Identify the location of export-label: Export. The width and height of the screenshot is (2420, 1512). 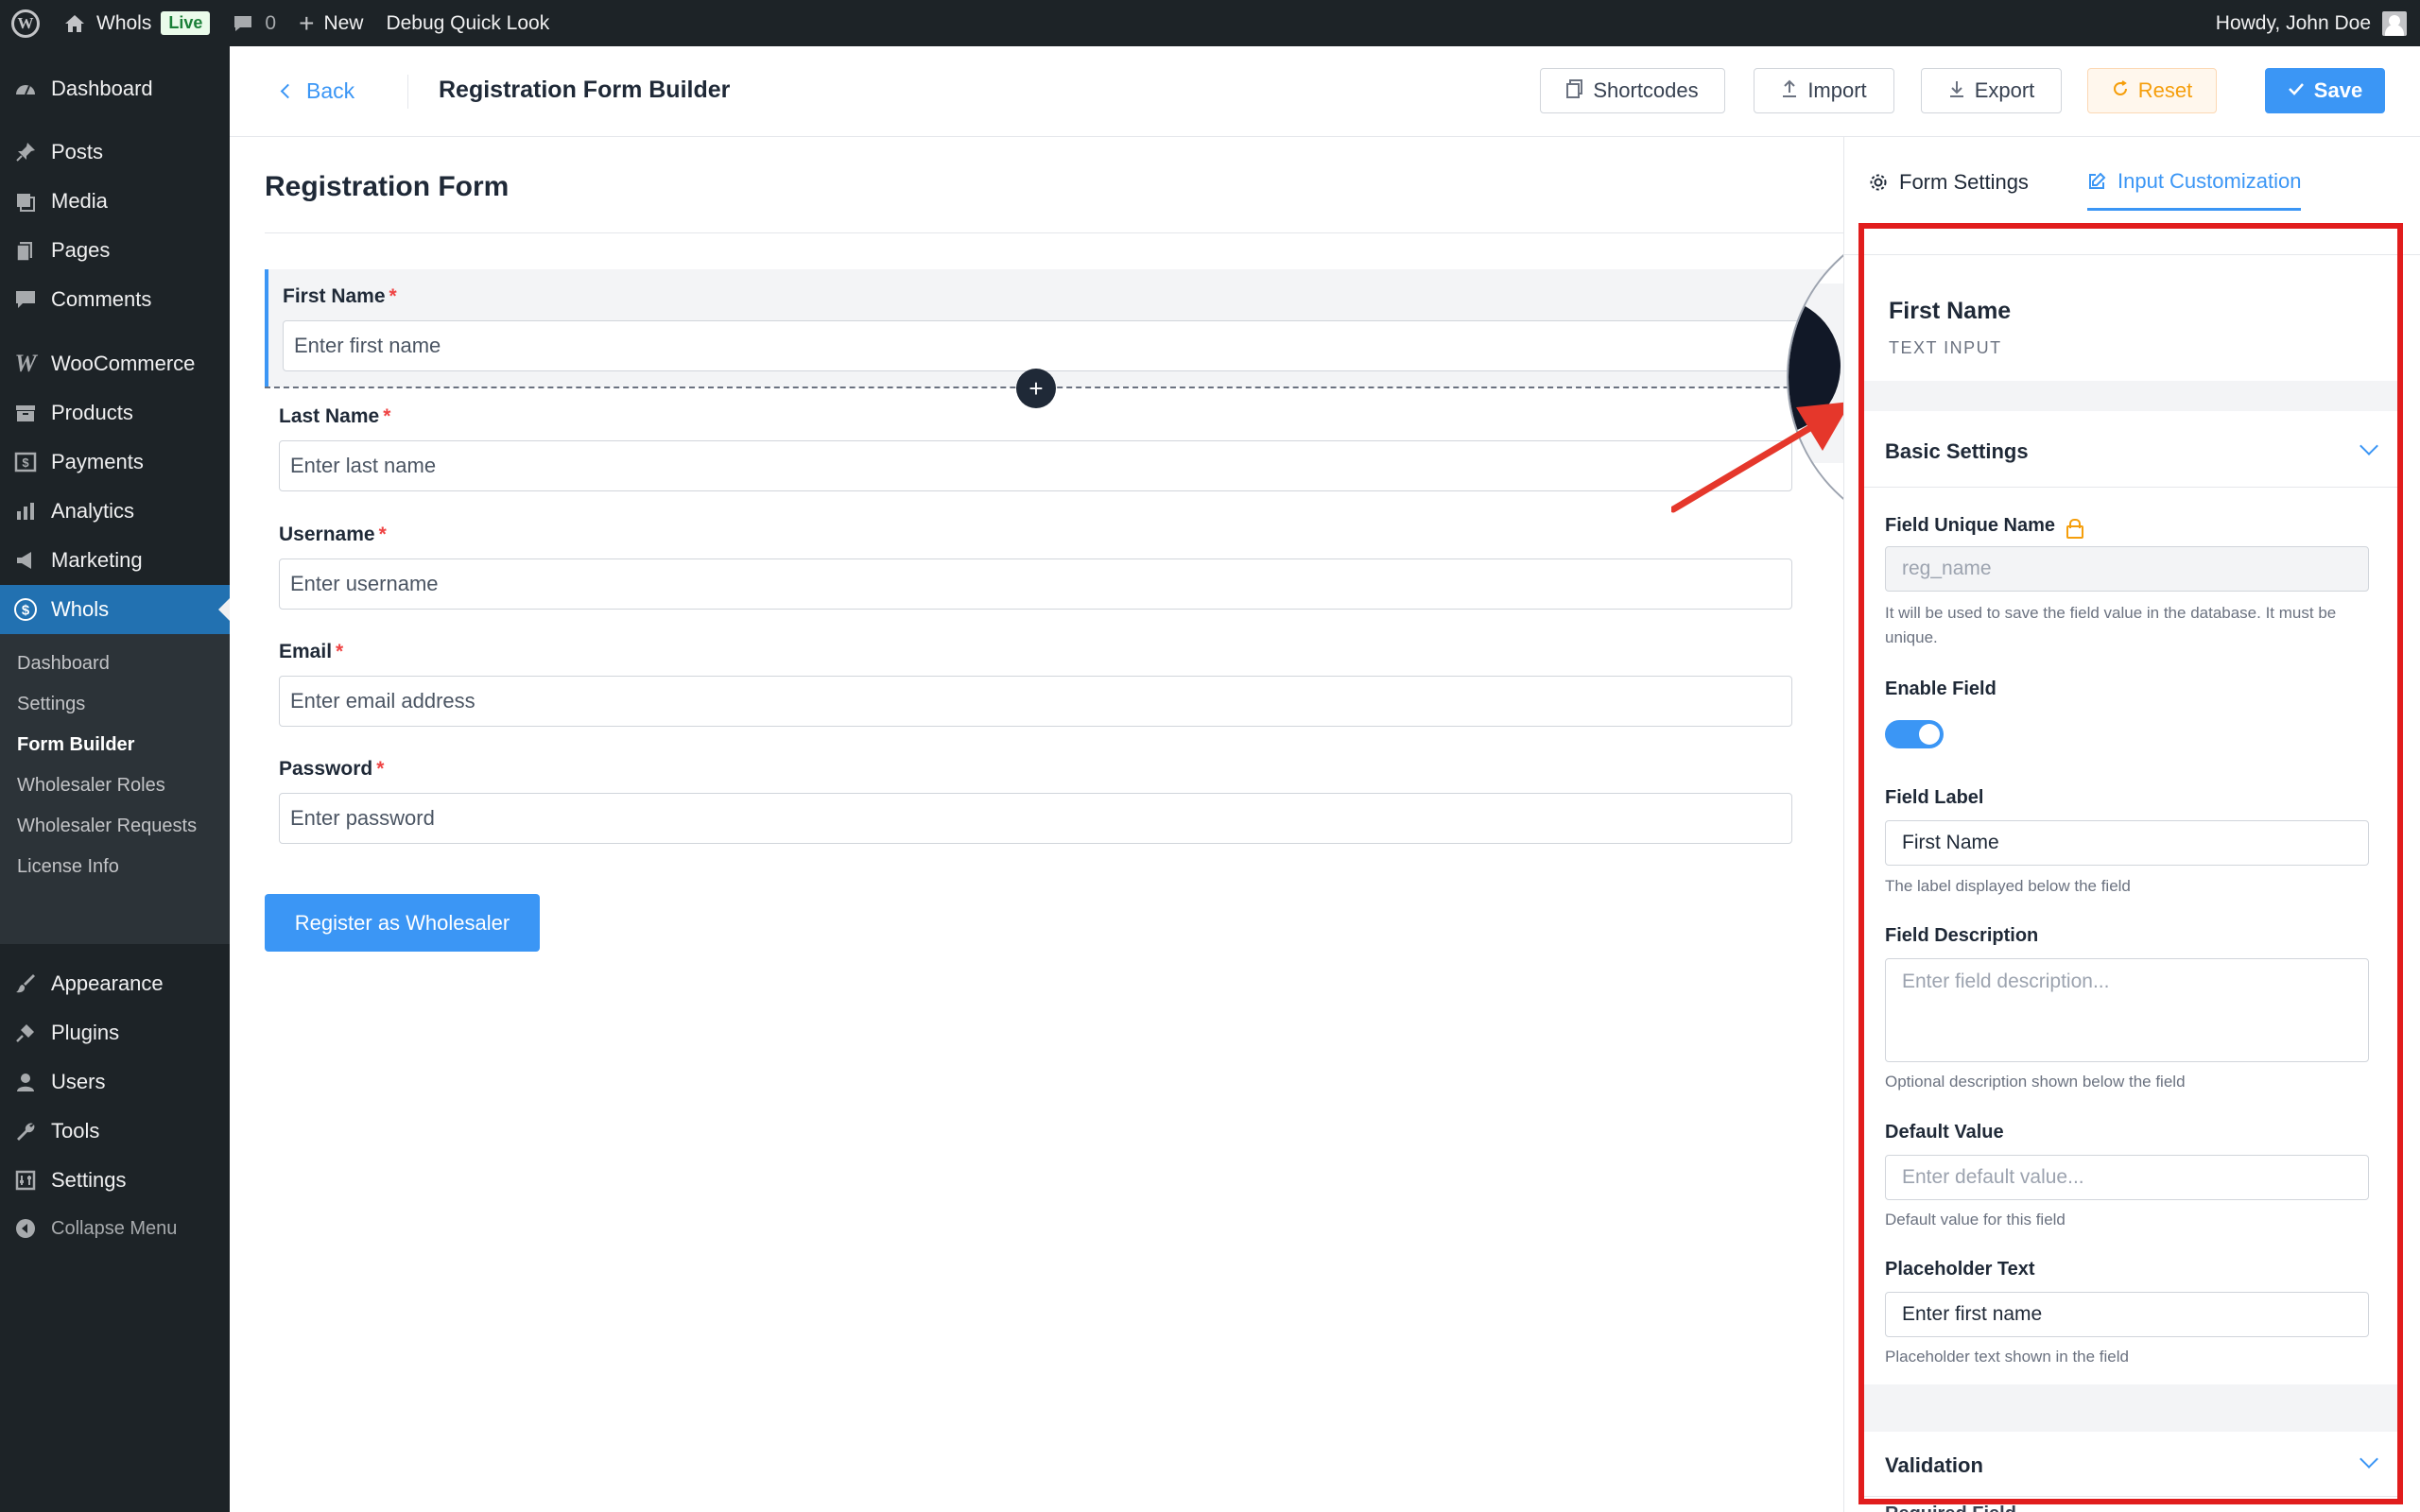
(2005, 90).